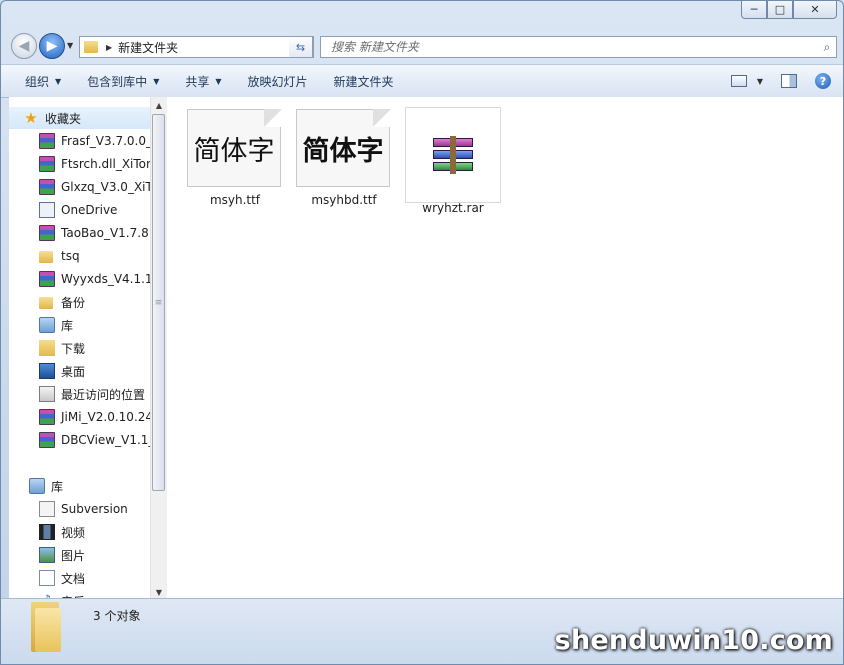 The image size is (844, 665). I want to click on scroll-up-arrow-icon: ▲, so click(159, 105).